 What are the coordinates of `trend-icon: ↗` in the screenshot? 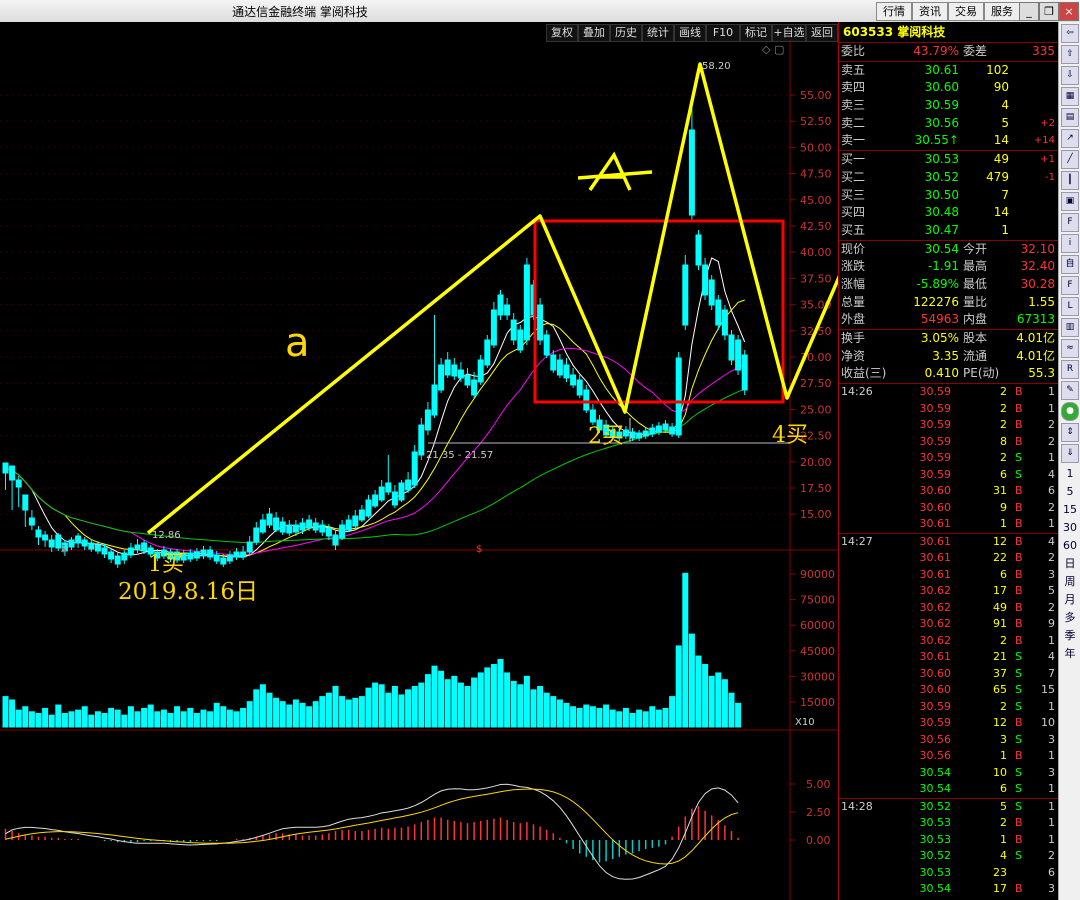 It's located at (1070, 138).